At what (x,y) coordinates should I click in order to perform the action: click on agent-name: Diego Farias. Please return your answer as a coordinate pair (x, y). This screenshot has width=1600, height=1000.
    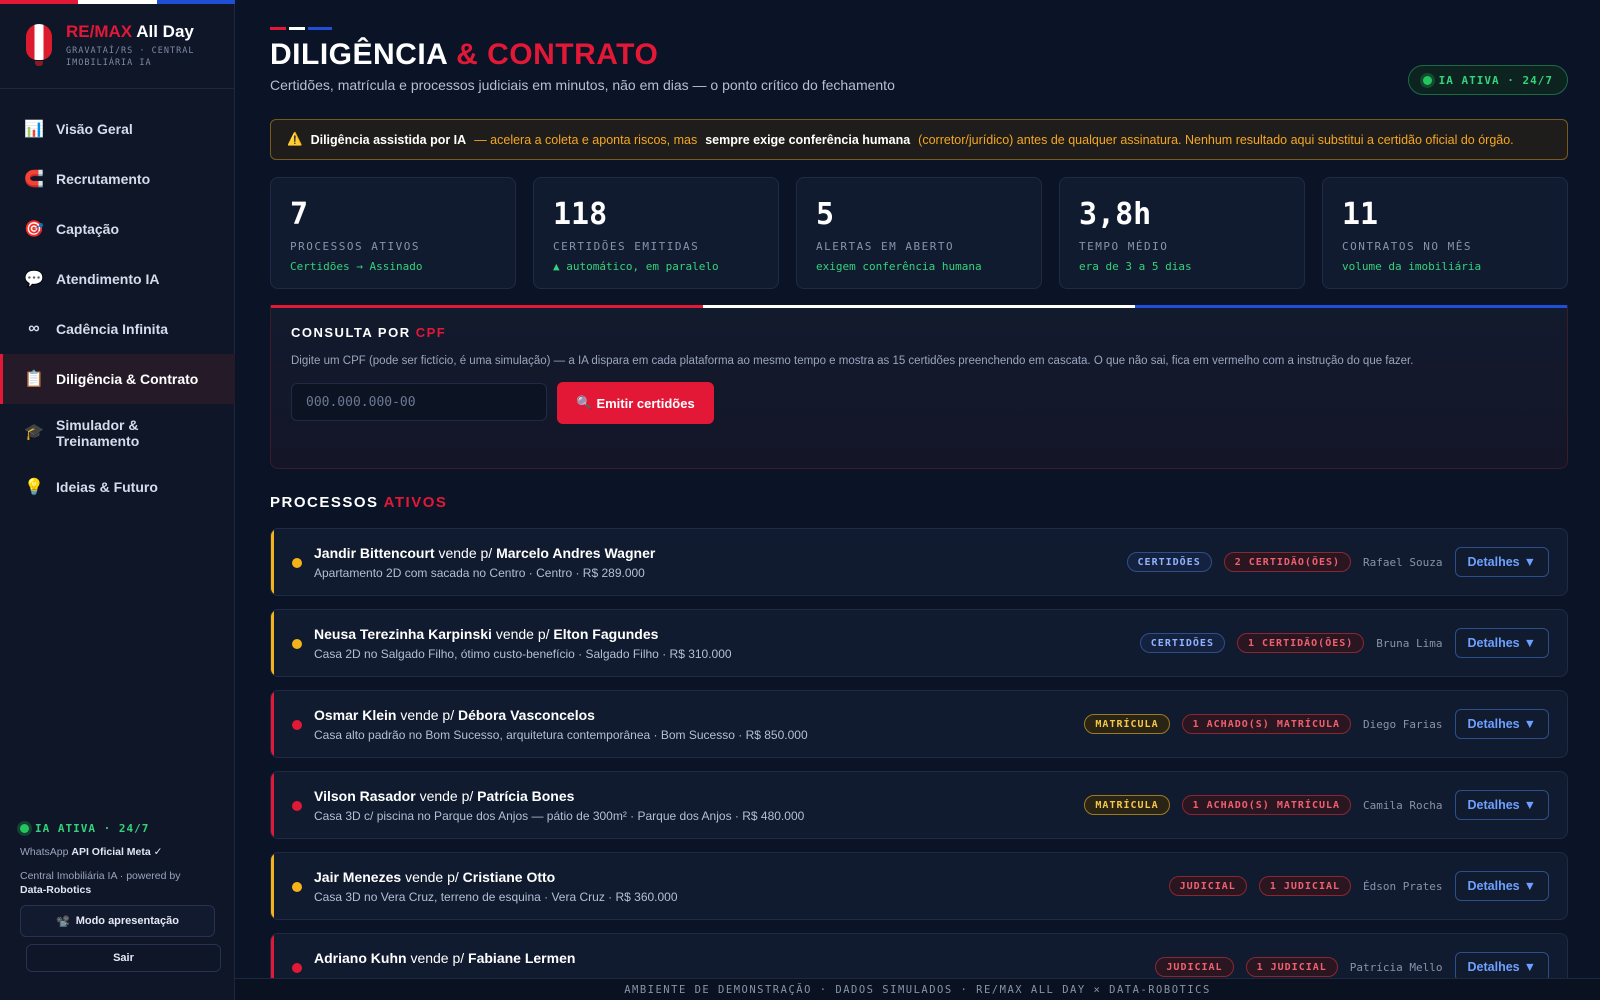
    Looking at the image, I should click on (1403, 724).